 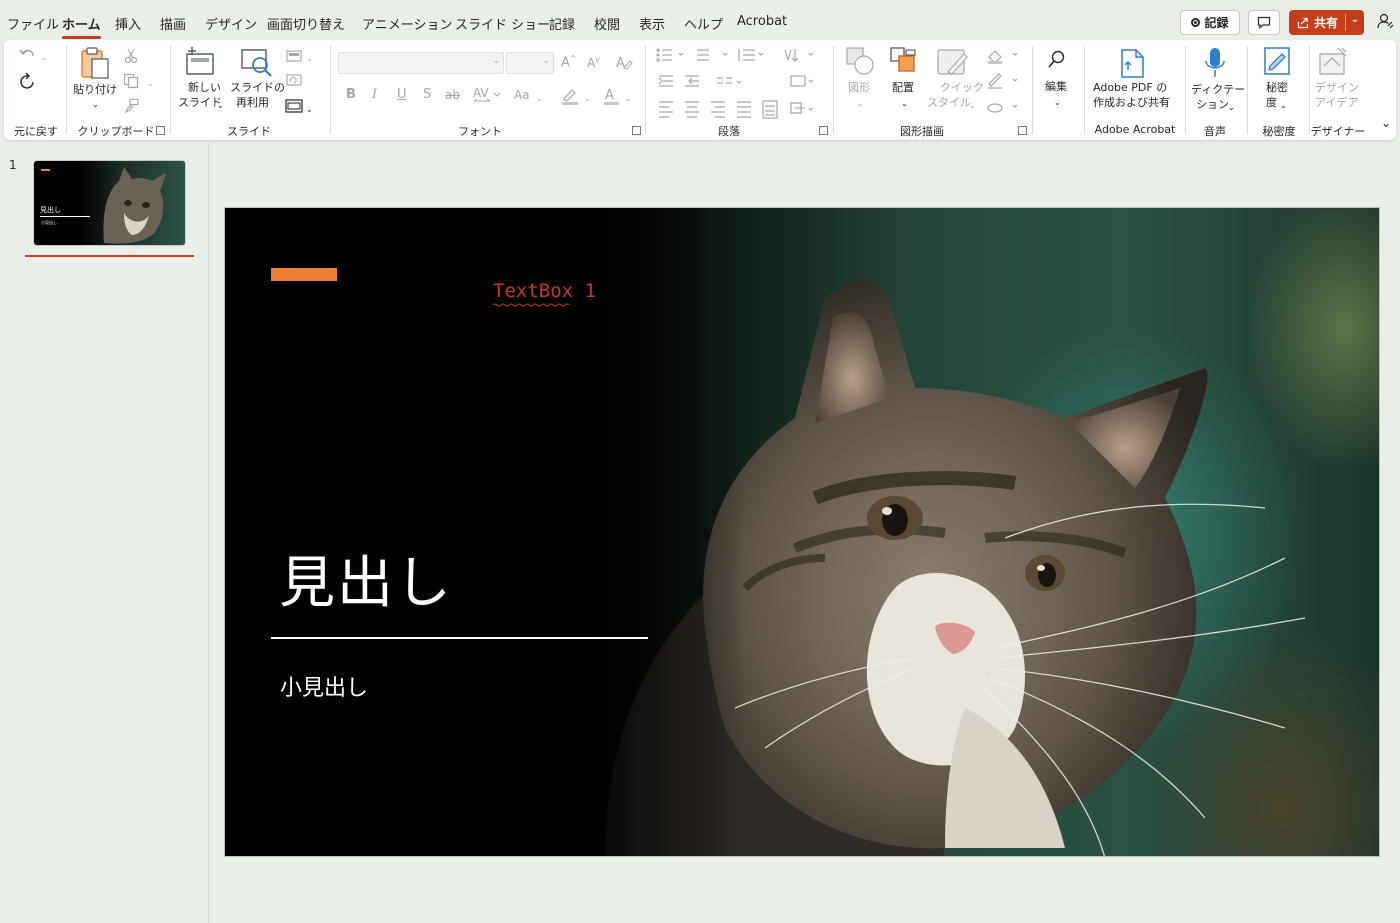 What do you see at coordinates (109, 203) in the screenshot?
I see `slide-thumbnail: 見出し 小見出し` at bounding box center [109, 203].